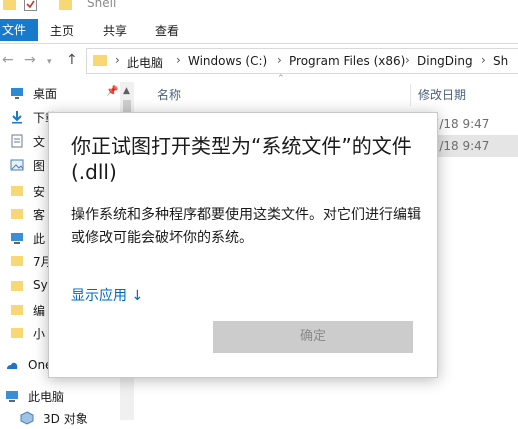  I want to click on pin-icon: 📌, so click(112, 91).